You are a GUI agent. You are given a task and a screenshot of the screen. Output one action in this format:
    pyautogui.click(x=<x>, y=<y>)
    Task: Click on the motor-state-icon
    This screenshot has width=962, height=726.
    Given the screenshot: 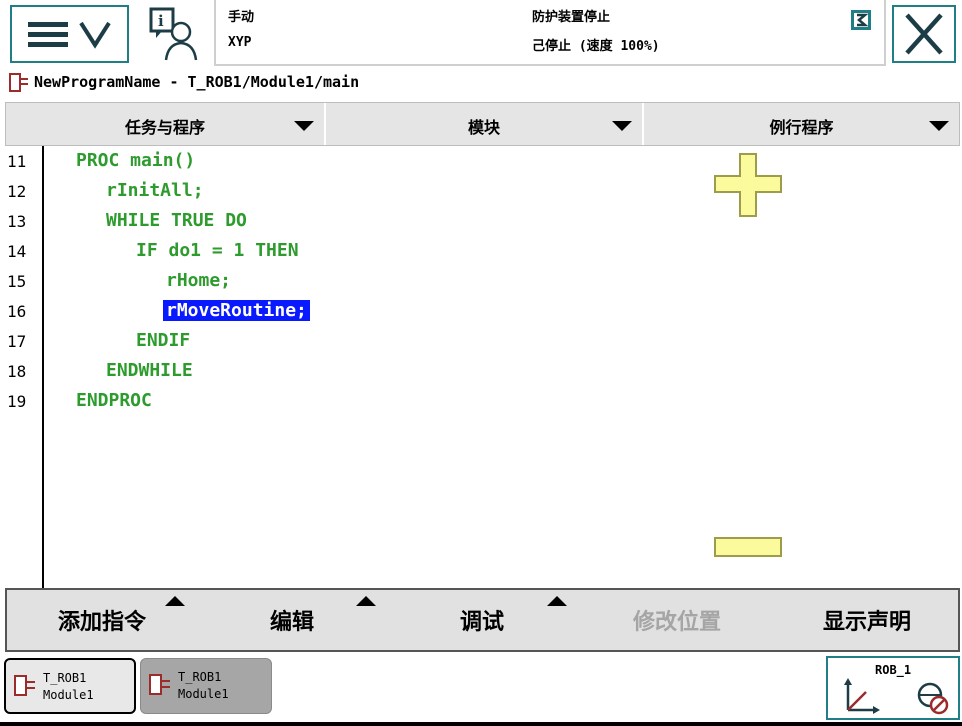 What is the action you would take?
    pyautogui.click(x=861, y=20)
    